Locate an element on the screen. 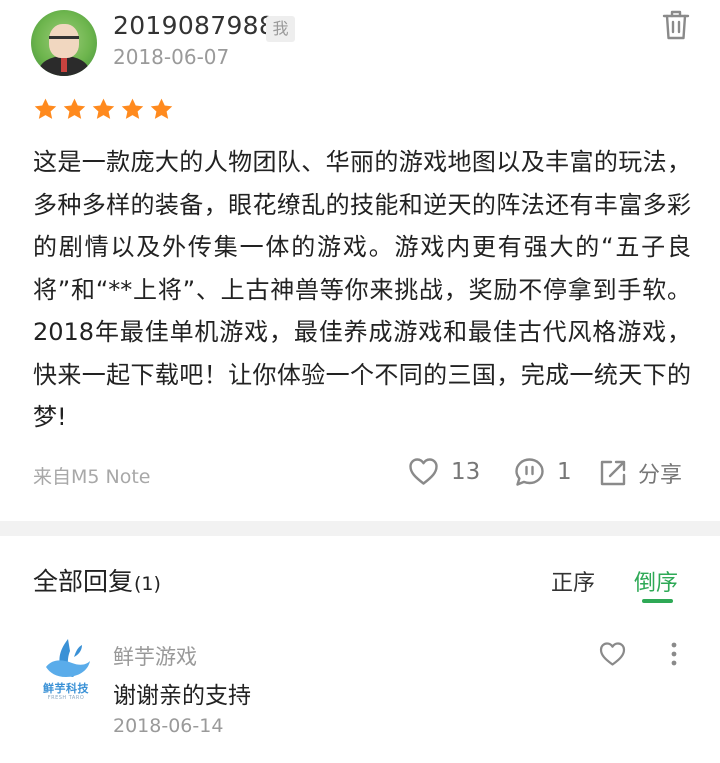 This screenshot has width=720, height=763. sort-descending-tab: 倒序 is located at coordinates (656, 581).